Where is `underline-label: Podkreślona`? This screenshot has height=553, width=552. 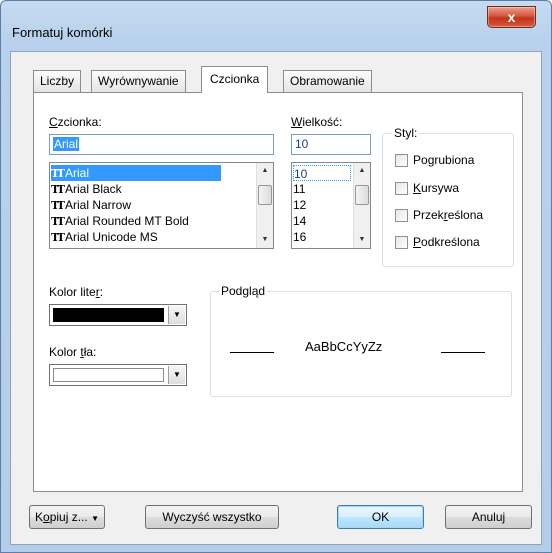
underline-label: Podkreślona is located at coordinates (446, 242).